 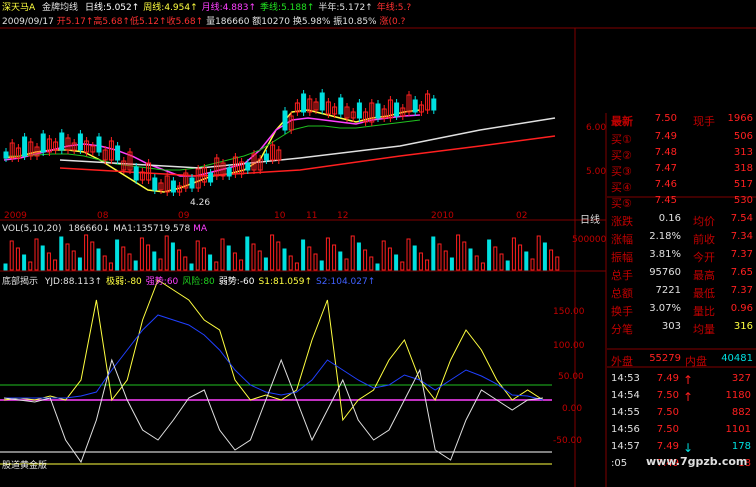 What do you see at coordinates (741, 254) in the screenshot?
I see `stat-value-2: 7.37` at bounding box center [741, 254].